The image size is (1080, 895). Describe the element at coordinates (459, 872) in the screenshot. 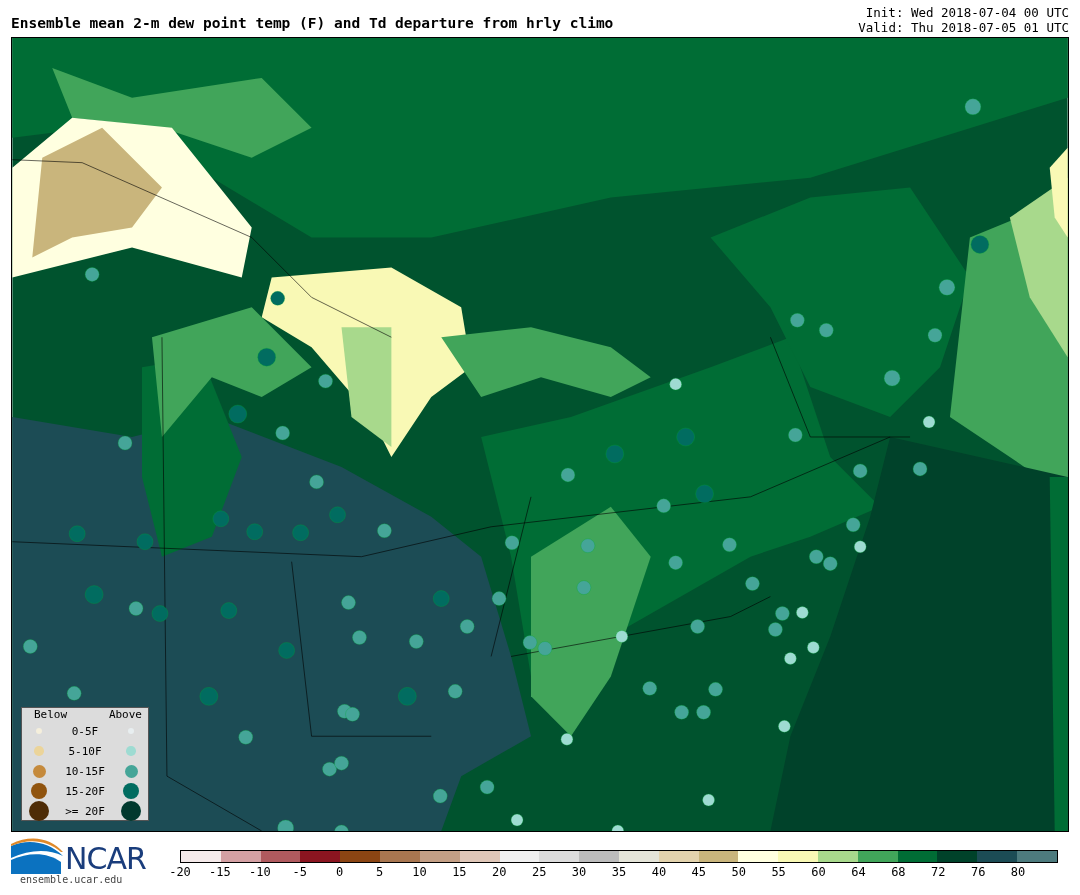

I see `colorbar-tick-label: 15` at that location.